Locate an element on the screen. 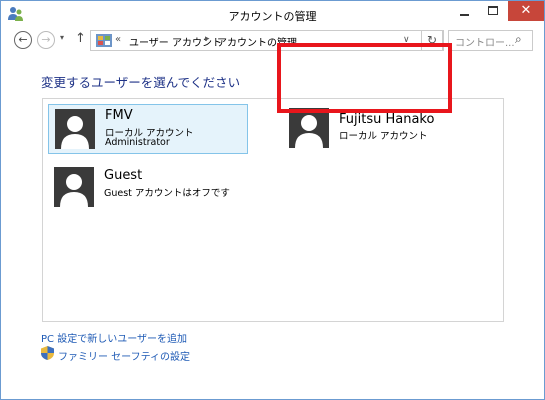  highlight-frame is located at coordinates (364, 78).